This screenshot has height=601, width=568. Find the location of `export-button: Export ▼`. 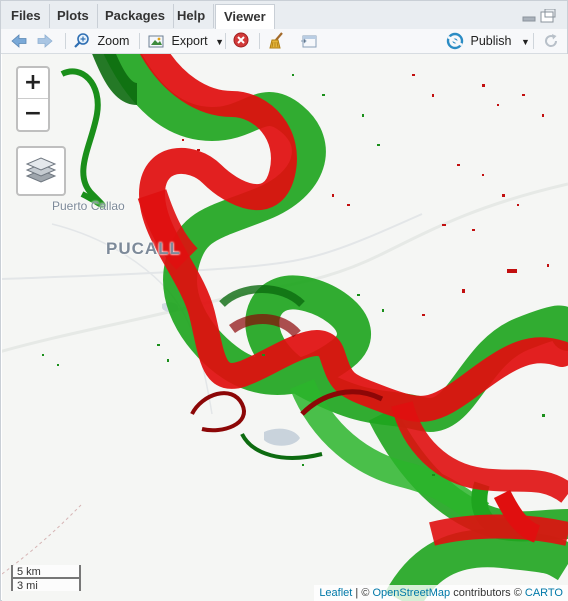

export-button: Export ▼ is located at coordinates (185, 41).